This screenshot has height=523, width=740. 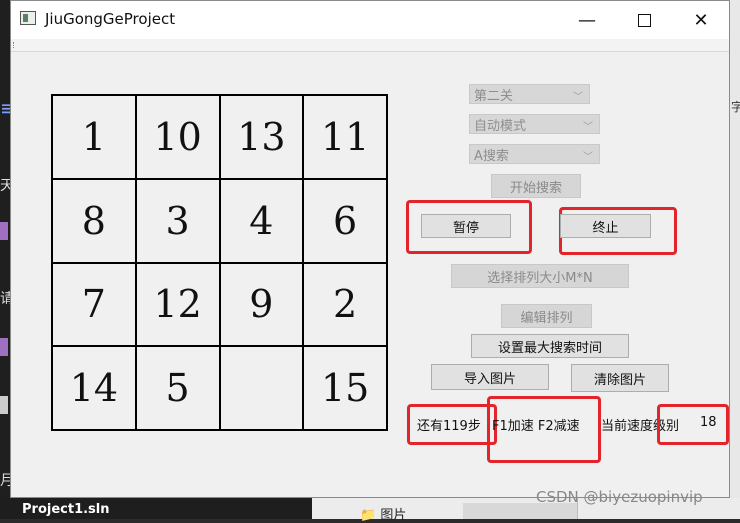 I want to click on pause-button: 暂停, so click(x=466, y=226).